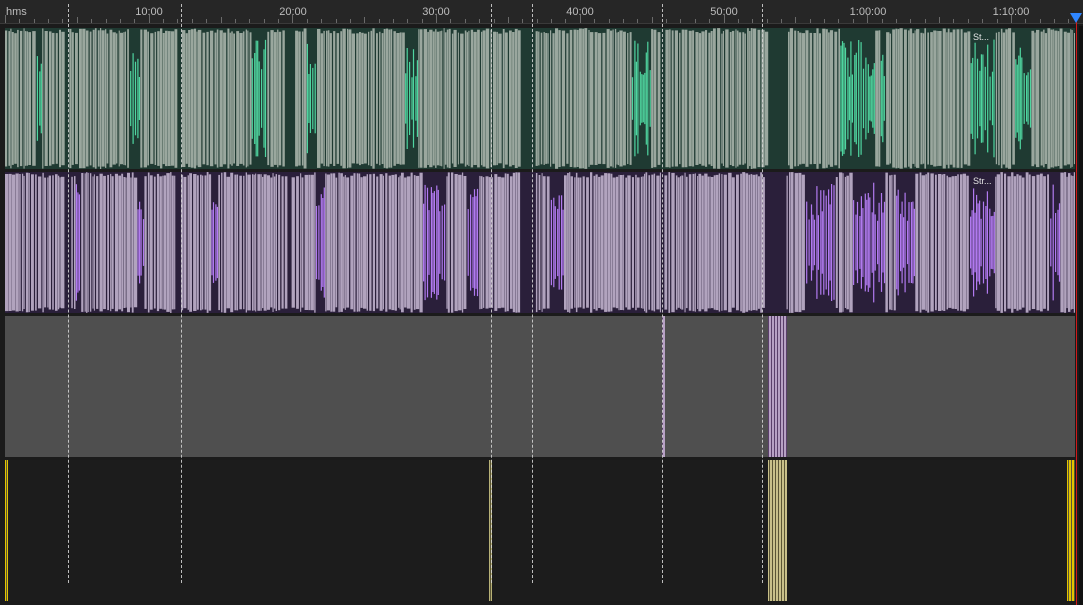 The height and width of the screenshot is (605, 1083). Describe the element at coordinates (1076, 310) in the screenshot. I see `playhead-line` at that location.